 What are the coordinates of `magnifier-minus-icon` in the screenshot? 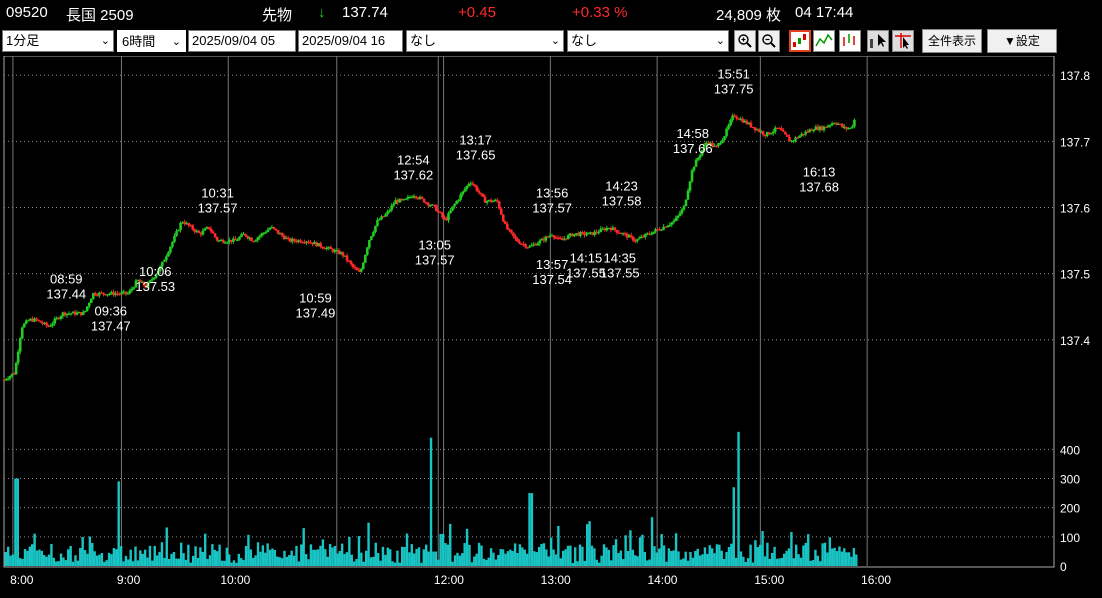 It's located at (769, 41).